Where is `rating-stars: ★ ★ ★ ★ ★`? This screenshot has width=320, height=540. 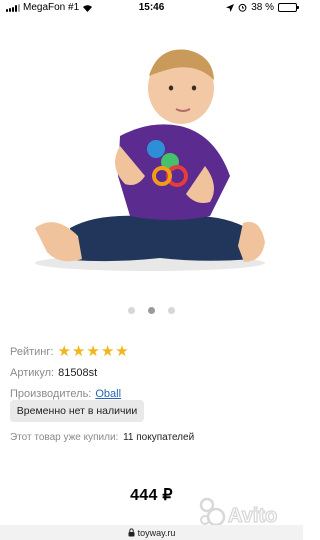
rating-stars: ★ ★ ★ ★ ★ is located at coordinates (92, 351).